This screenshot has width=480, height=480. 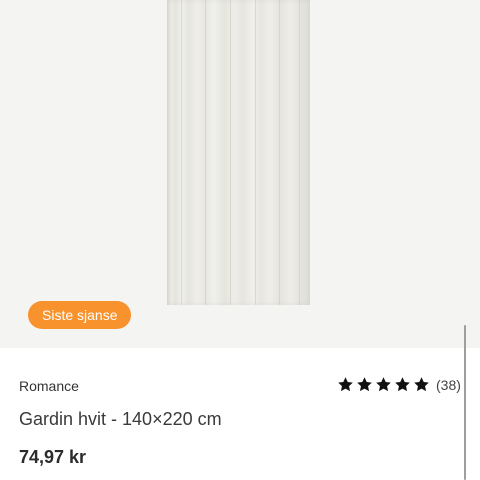 What do you see at coordinates (49, 386) in the screenshot?
I see `product-brand: Romance` at bounding box center [49, 386].